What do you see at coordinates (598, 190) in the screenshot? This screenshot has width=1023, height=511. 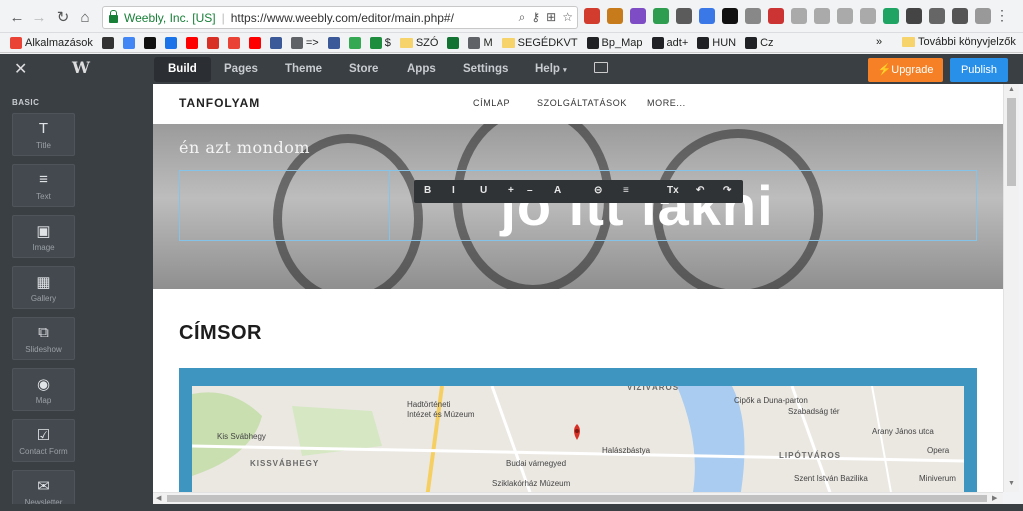 I see `link-icon: ⊝` at bounding box center [598, 190].